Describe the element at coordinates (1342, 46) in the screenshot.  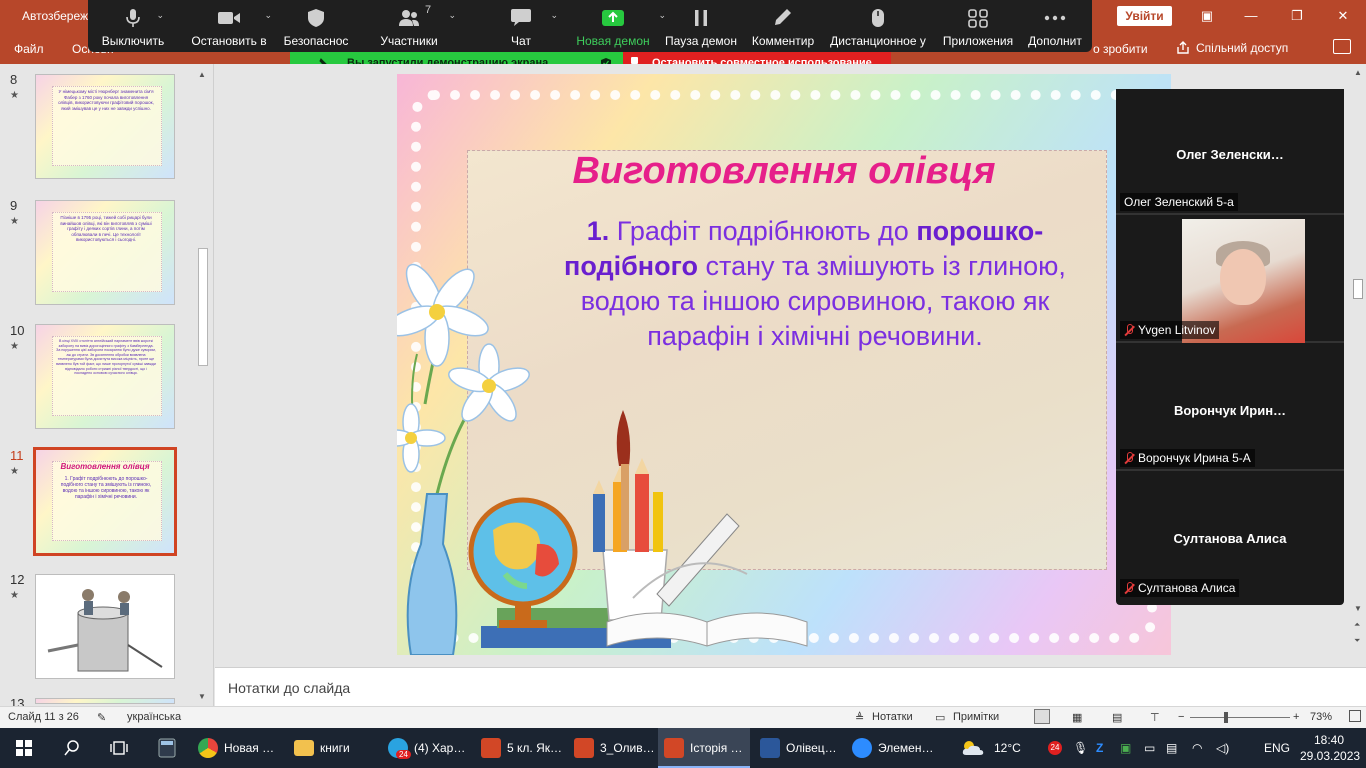
I see `comment-icon` at that location.